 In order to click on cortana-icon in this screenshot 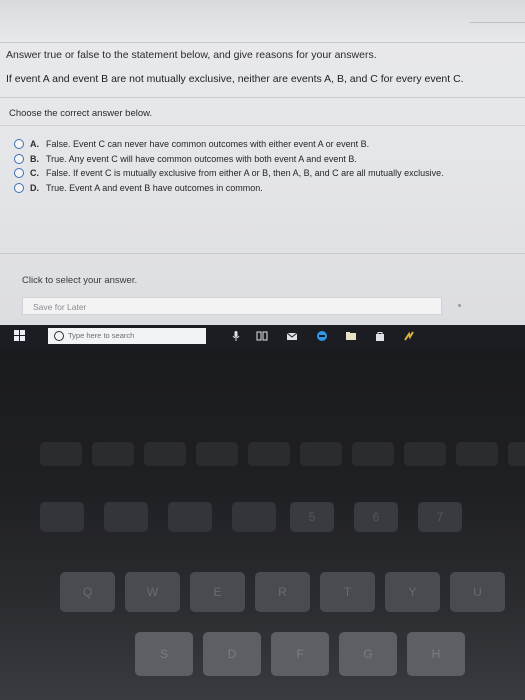, I will do `click(59, 336)`.